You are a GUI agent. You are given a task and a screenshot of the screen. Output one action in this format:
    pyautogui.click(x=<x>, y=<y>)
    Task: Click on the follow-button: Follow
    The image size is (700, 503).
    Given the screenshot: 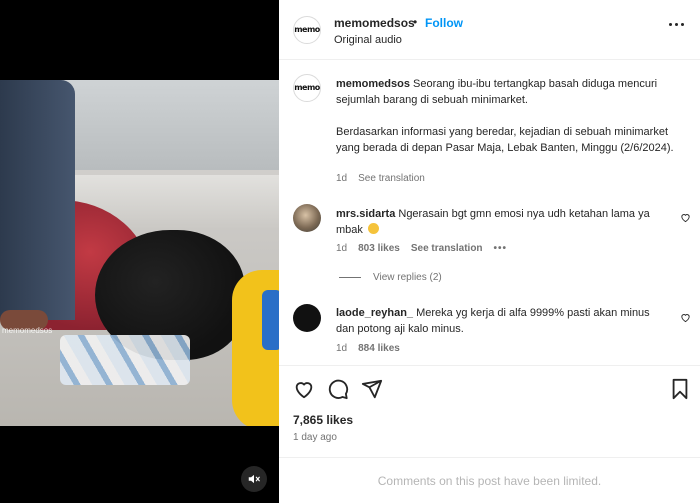 What is the action you would take?
    pyautogui.click(x=444, y=23)
    